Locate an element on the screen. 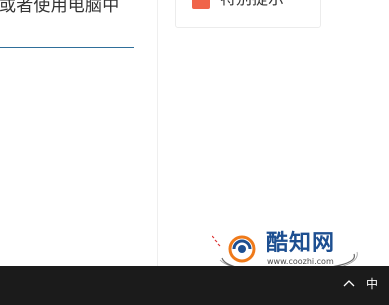 Image resolution: width=389 pixels, height=305 pixels. coozhi-watermark: 酷知网 www.coozhi.com is located at coordinates (287, 247).